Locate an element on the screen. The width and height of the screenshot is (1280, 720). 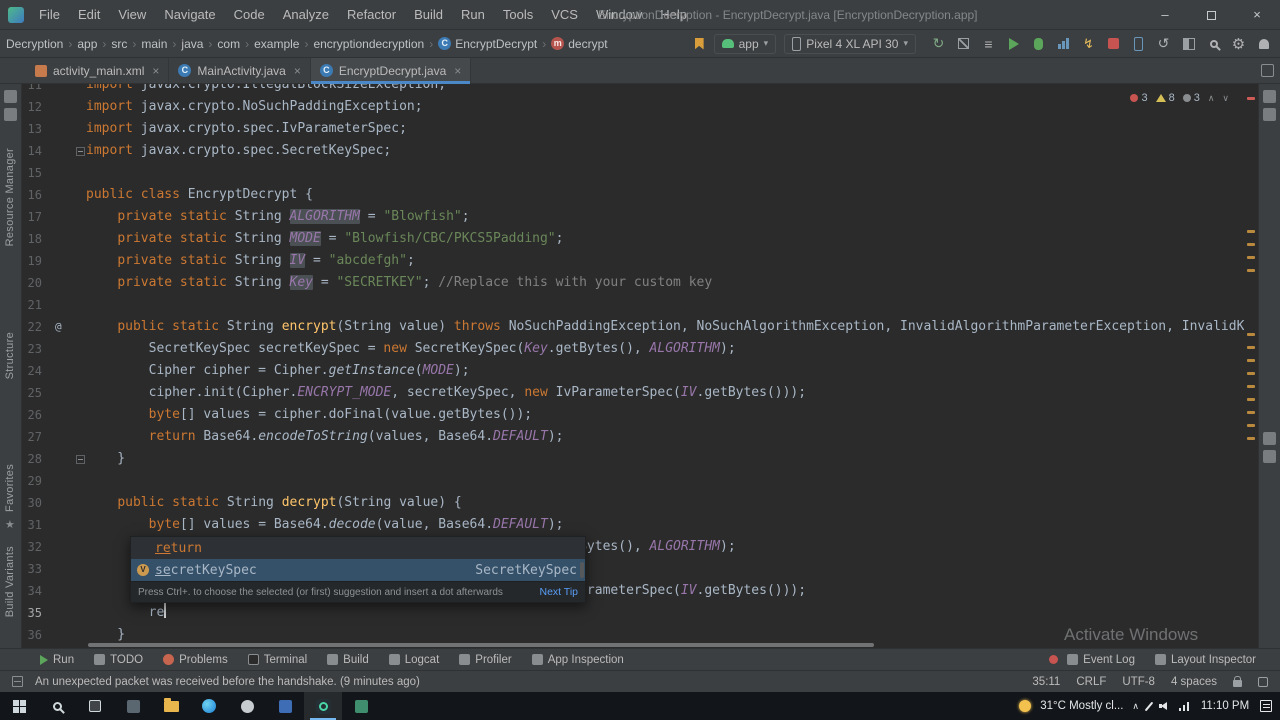
device-manager-button is located at coordinates (1138, 44).